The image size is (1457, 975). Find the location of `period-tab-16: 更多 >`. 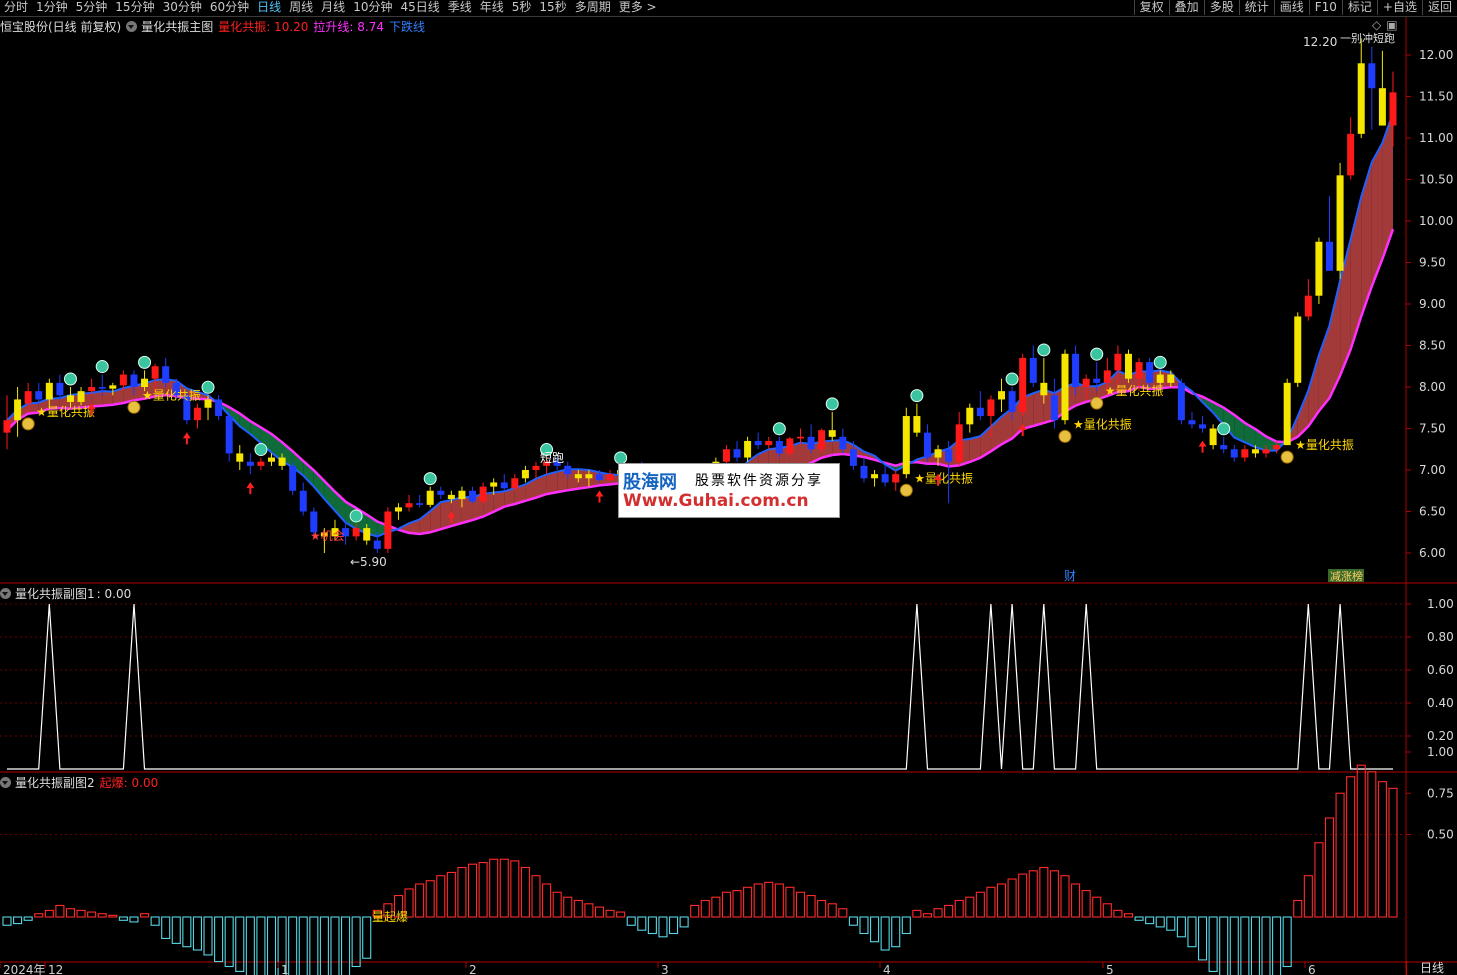

period-tab-16: 更多 > is located at coordinates (638, 7).